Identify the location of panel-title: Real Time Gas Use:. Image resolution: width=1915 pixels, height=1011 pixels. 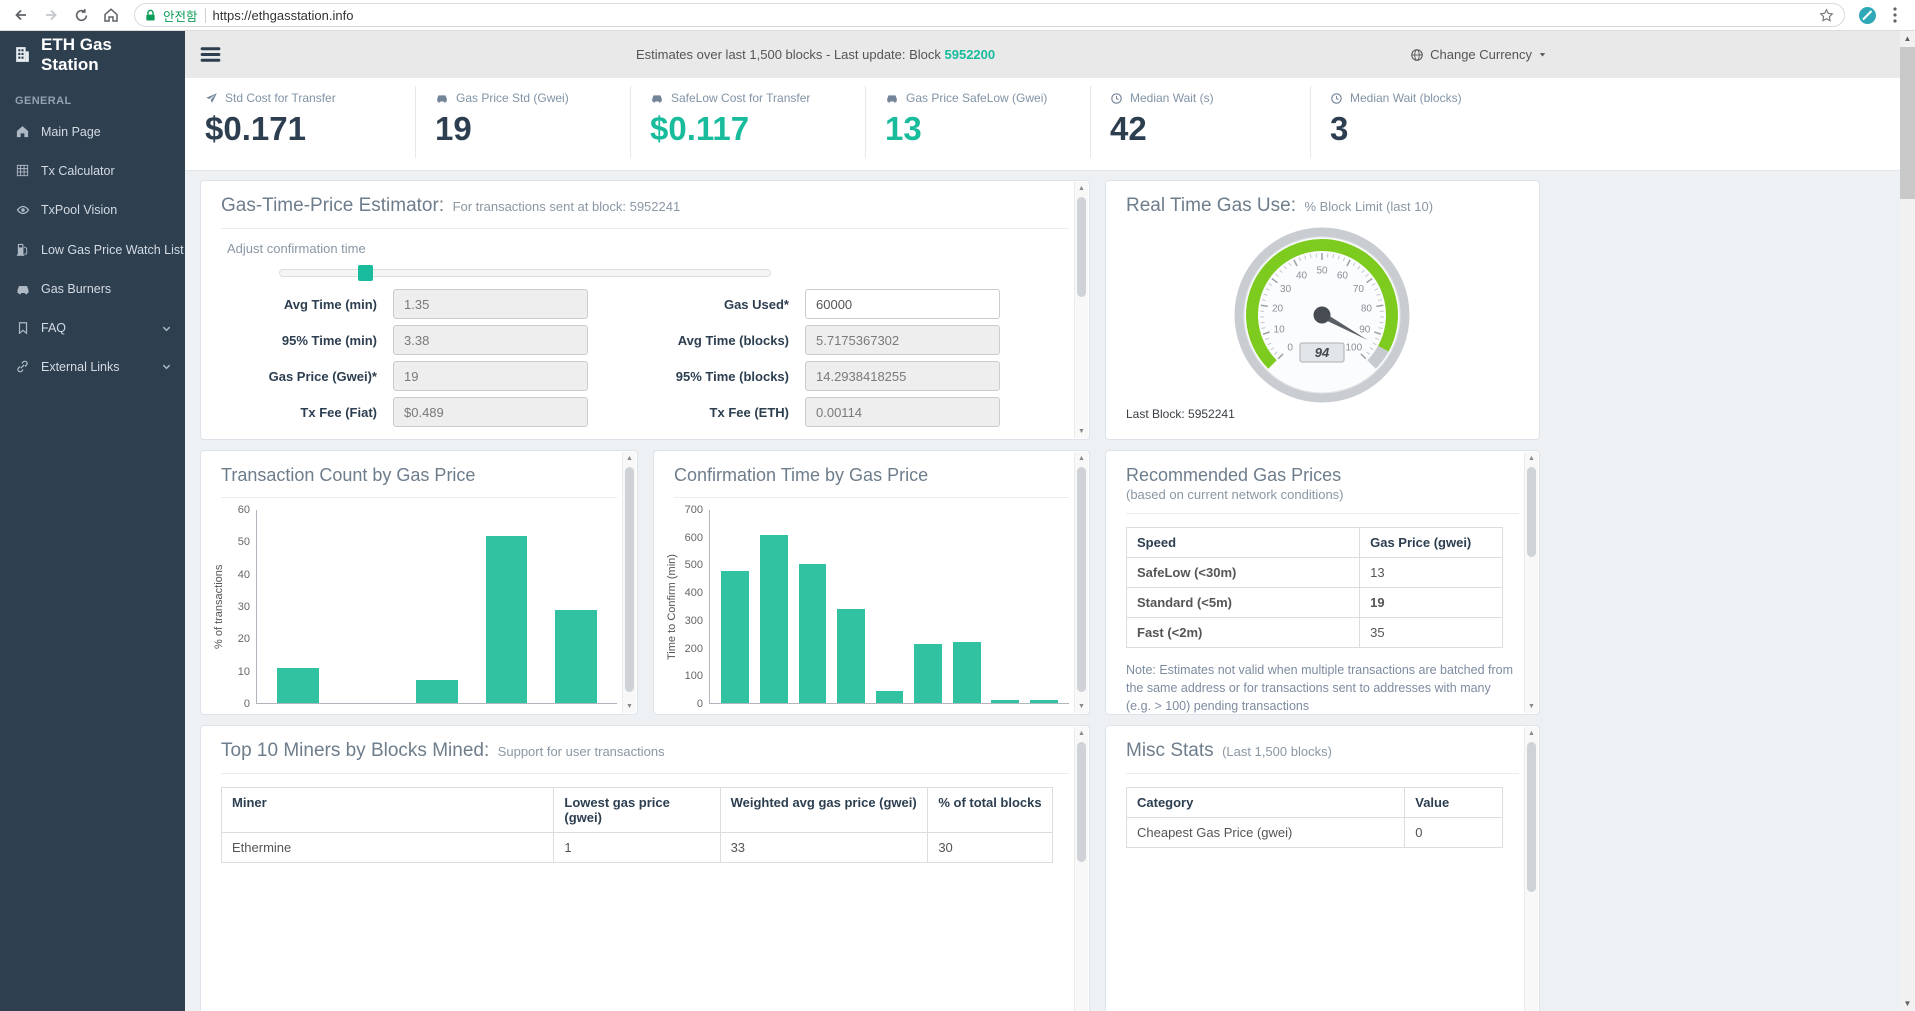
(1211, 205).